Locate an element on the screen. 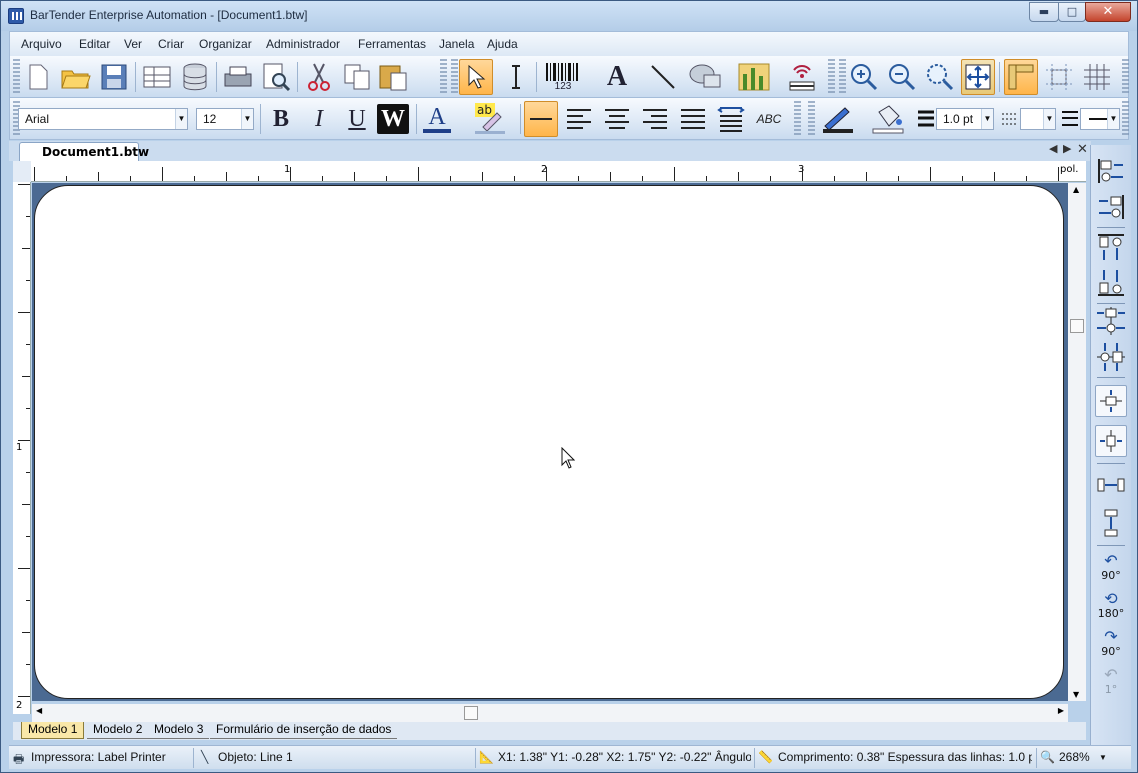  paste-icon is located at coordinates (393, 77).